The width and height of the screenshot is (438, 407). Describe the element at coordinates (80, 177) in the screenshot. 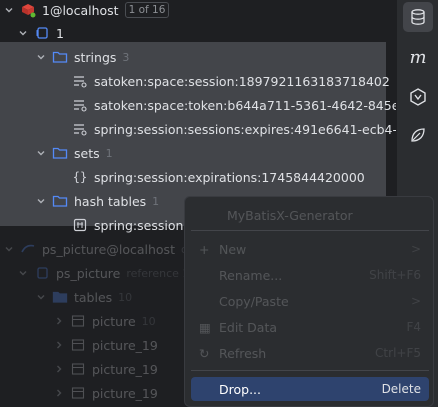

I see `set-key-icon: {}` at that location.